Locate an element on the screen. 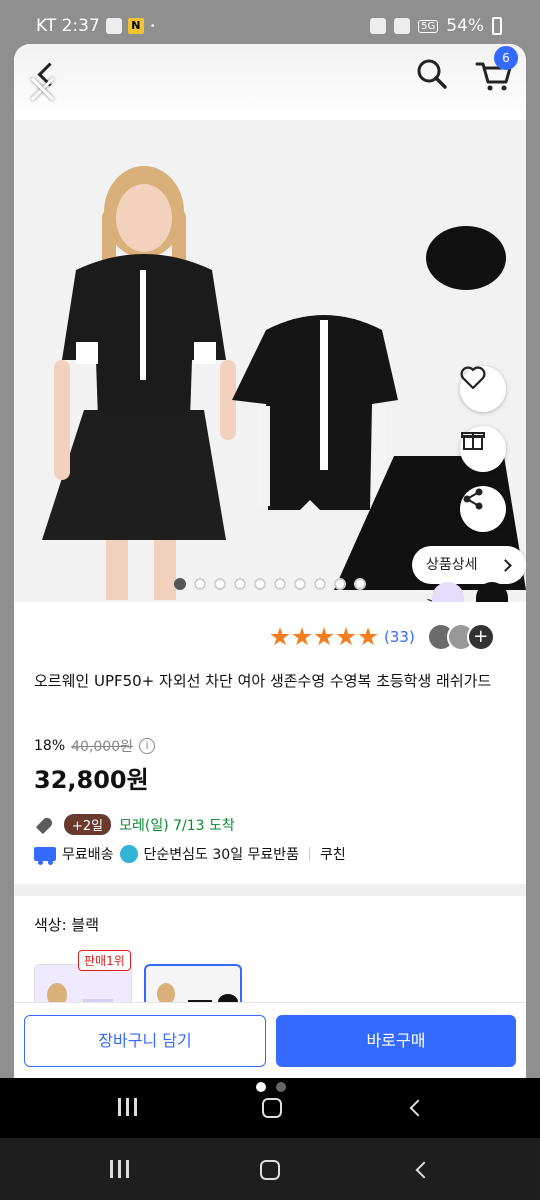  gallery-dot-active is located at coordinates (180, 584).